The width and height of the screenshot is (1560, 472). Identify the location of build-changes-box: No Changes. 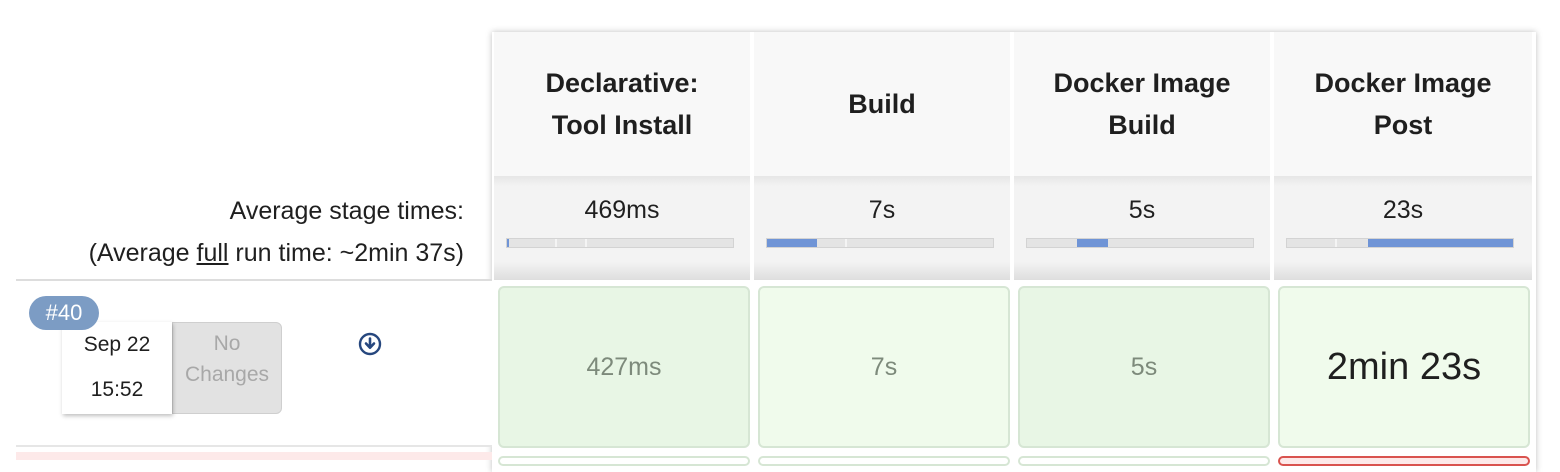
(227, 368).